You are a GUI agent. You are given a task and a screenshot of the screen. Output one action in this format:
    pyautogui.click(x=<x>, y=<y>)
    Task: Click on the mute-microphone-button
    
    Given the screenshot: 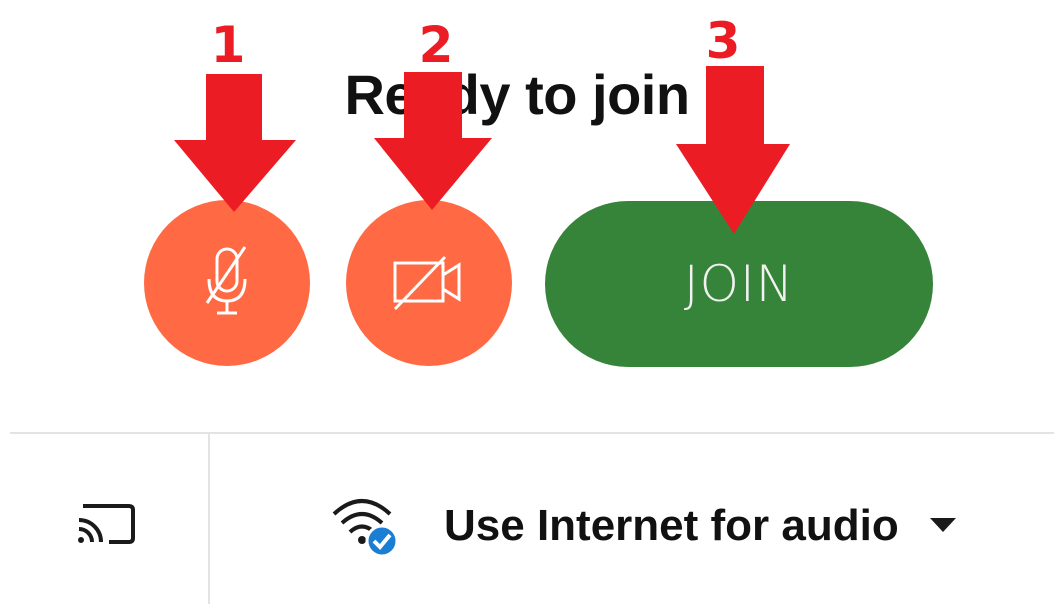 What is the action you would take?
    pyautogui.click(x=227, y=283)
    